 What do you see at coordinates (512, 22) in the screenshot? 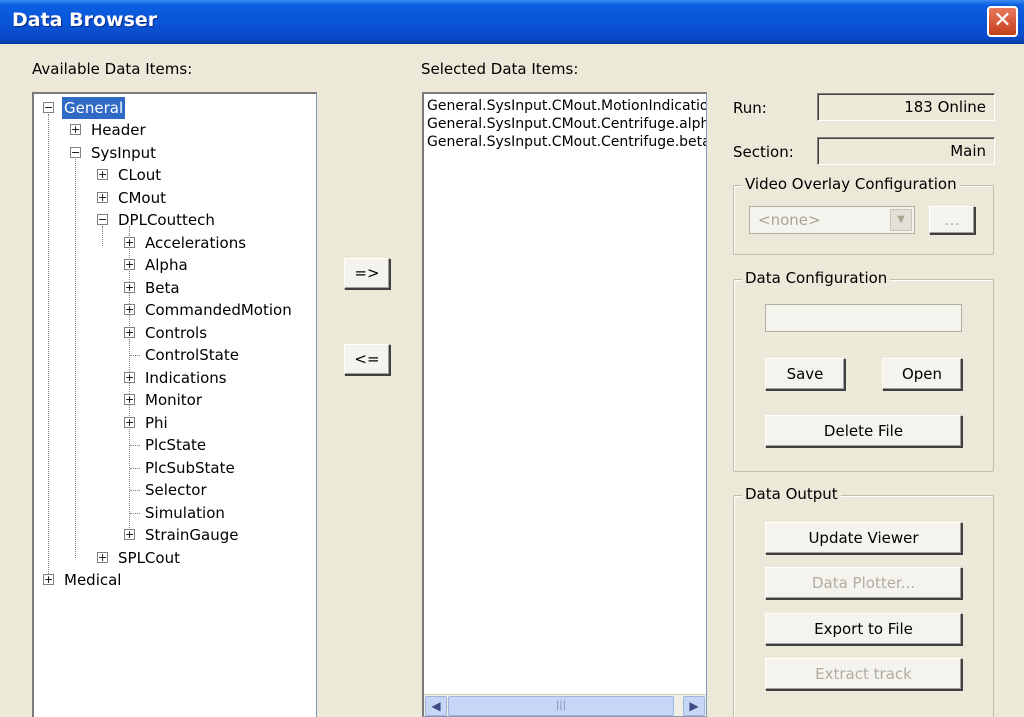
I see `title-bar: Data Browser ✕` at bounding box center [512, 22].